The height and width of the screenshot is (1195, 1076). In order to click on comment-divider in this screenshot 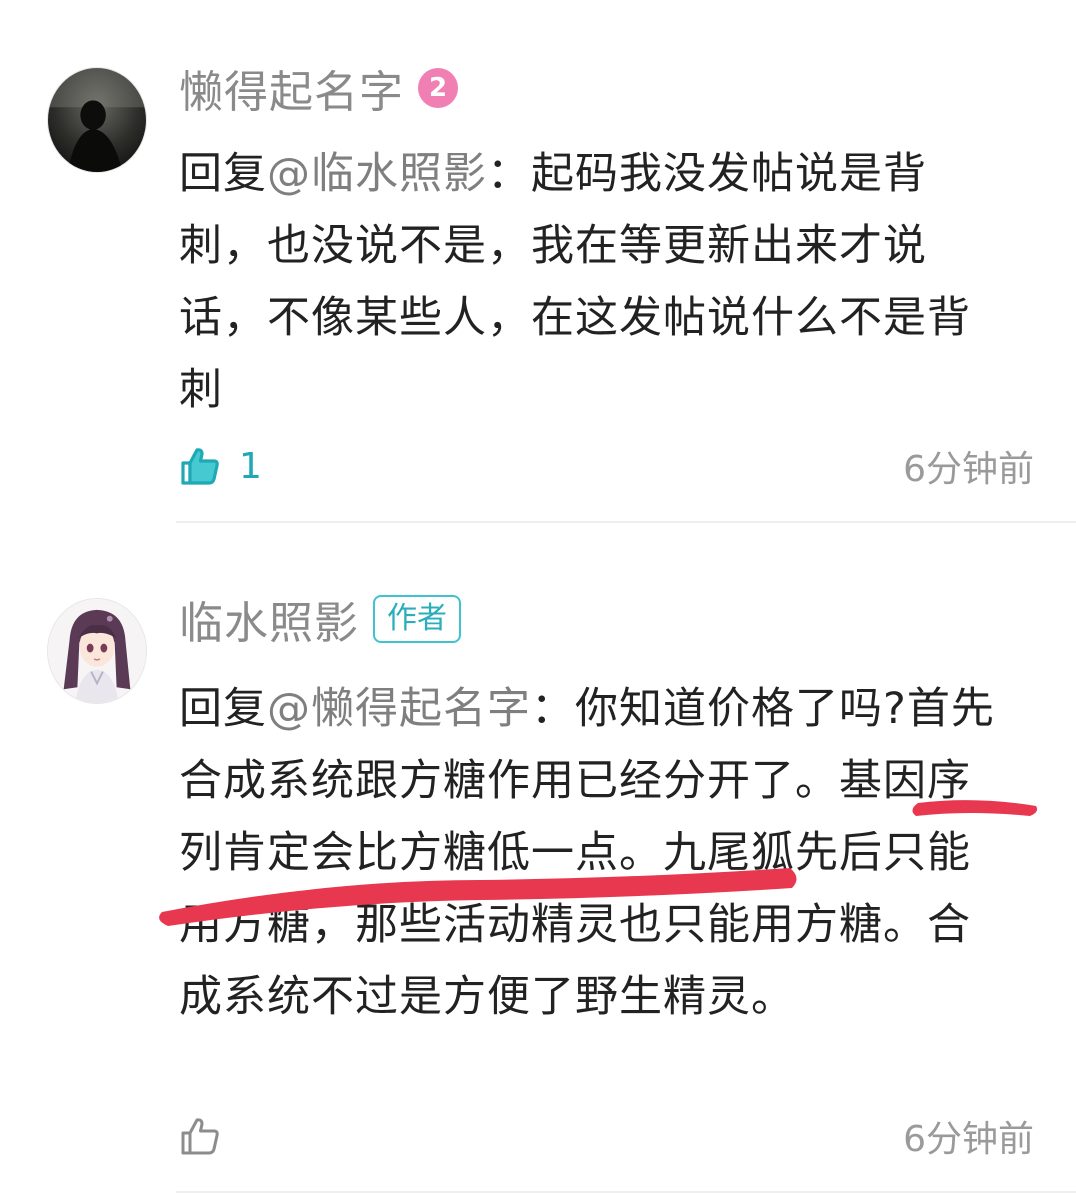, I will do `click(626, 1192)`.